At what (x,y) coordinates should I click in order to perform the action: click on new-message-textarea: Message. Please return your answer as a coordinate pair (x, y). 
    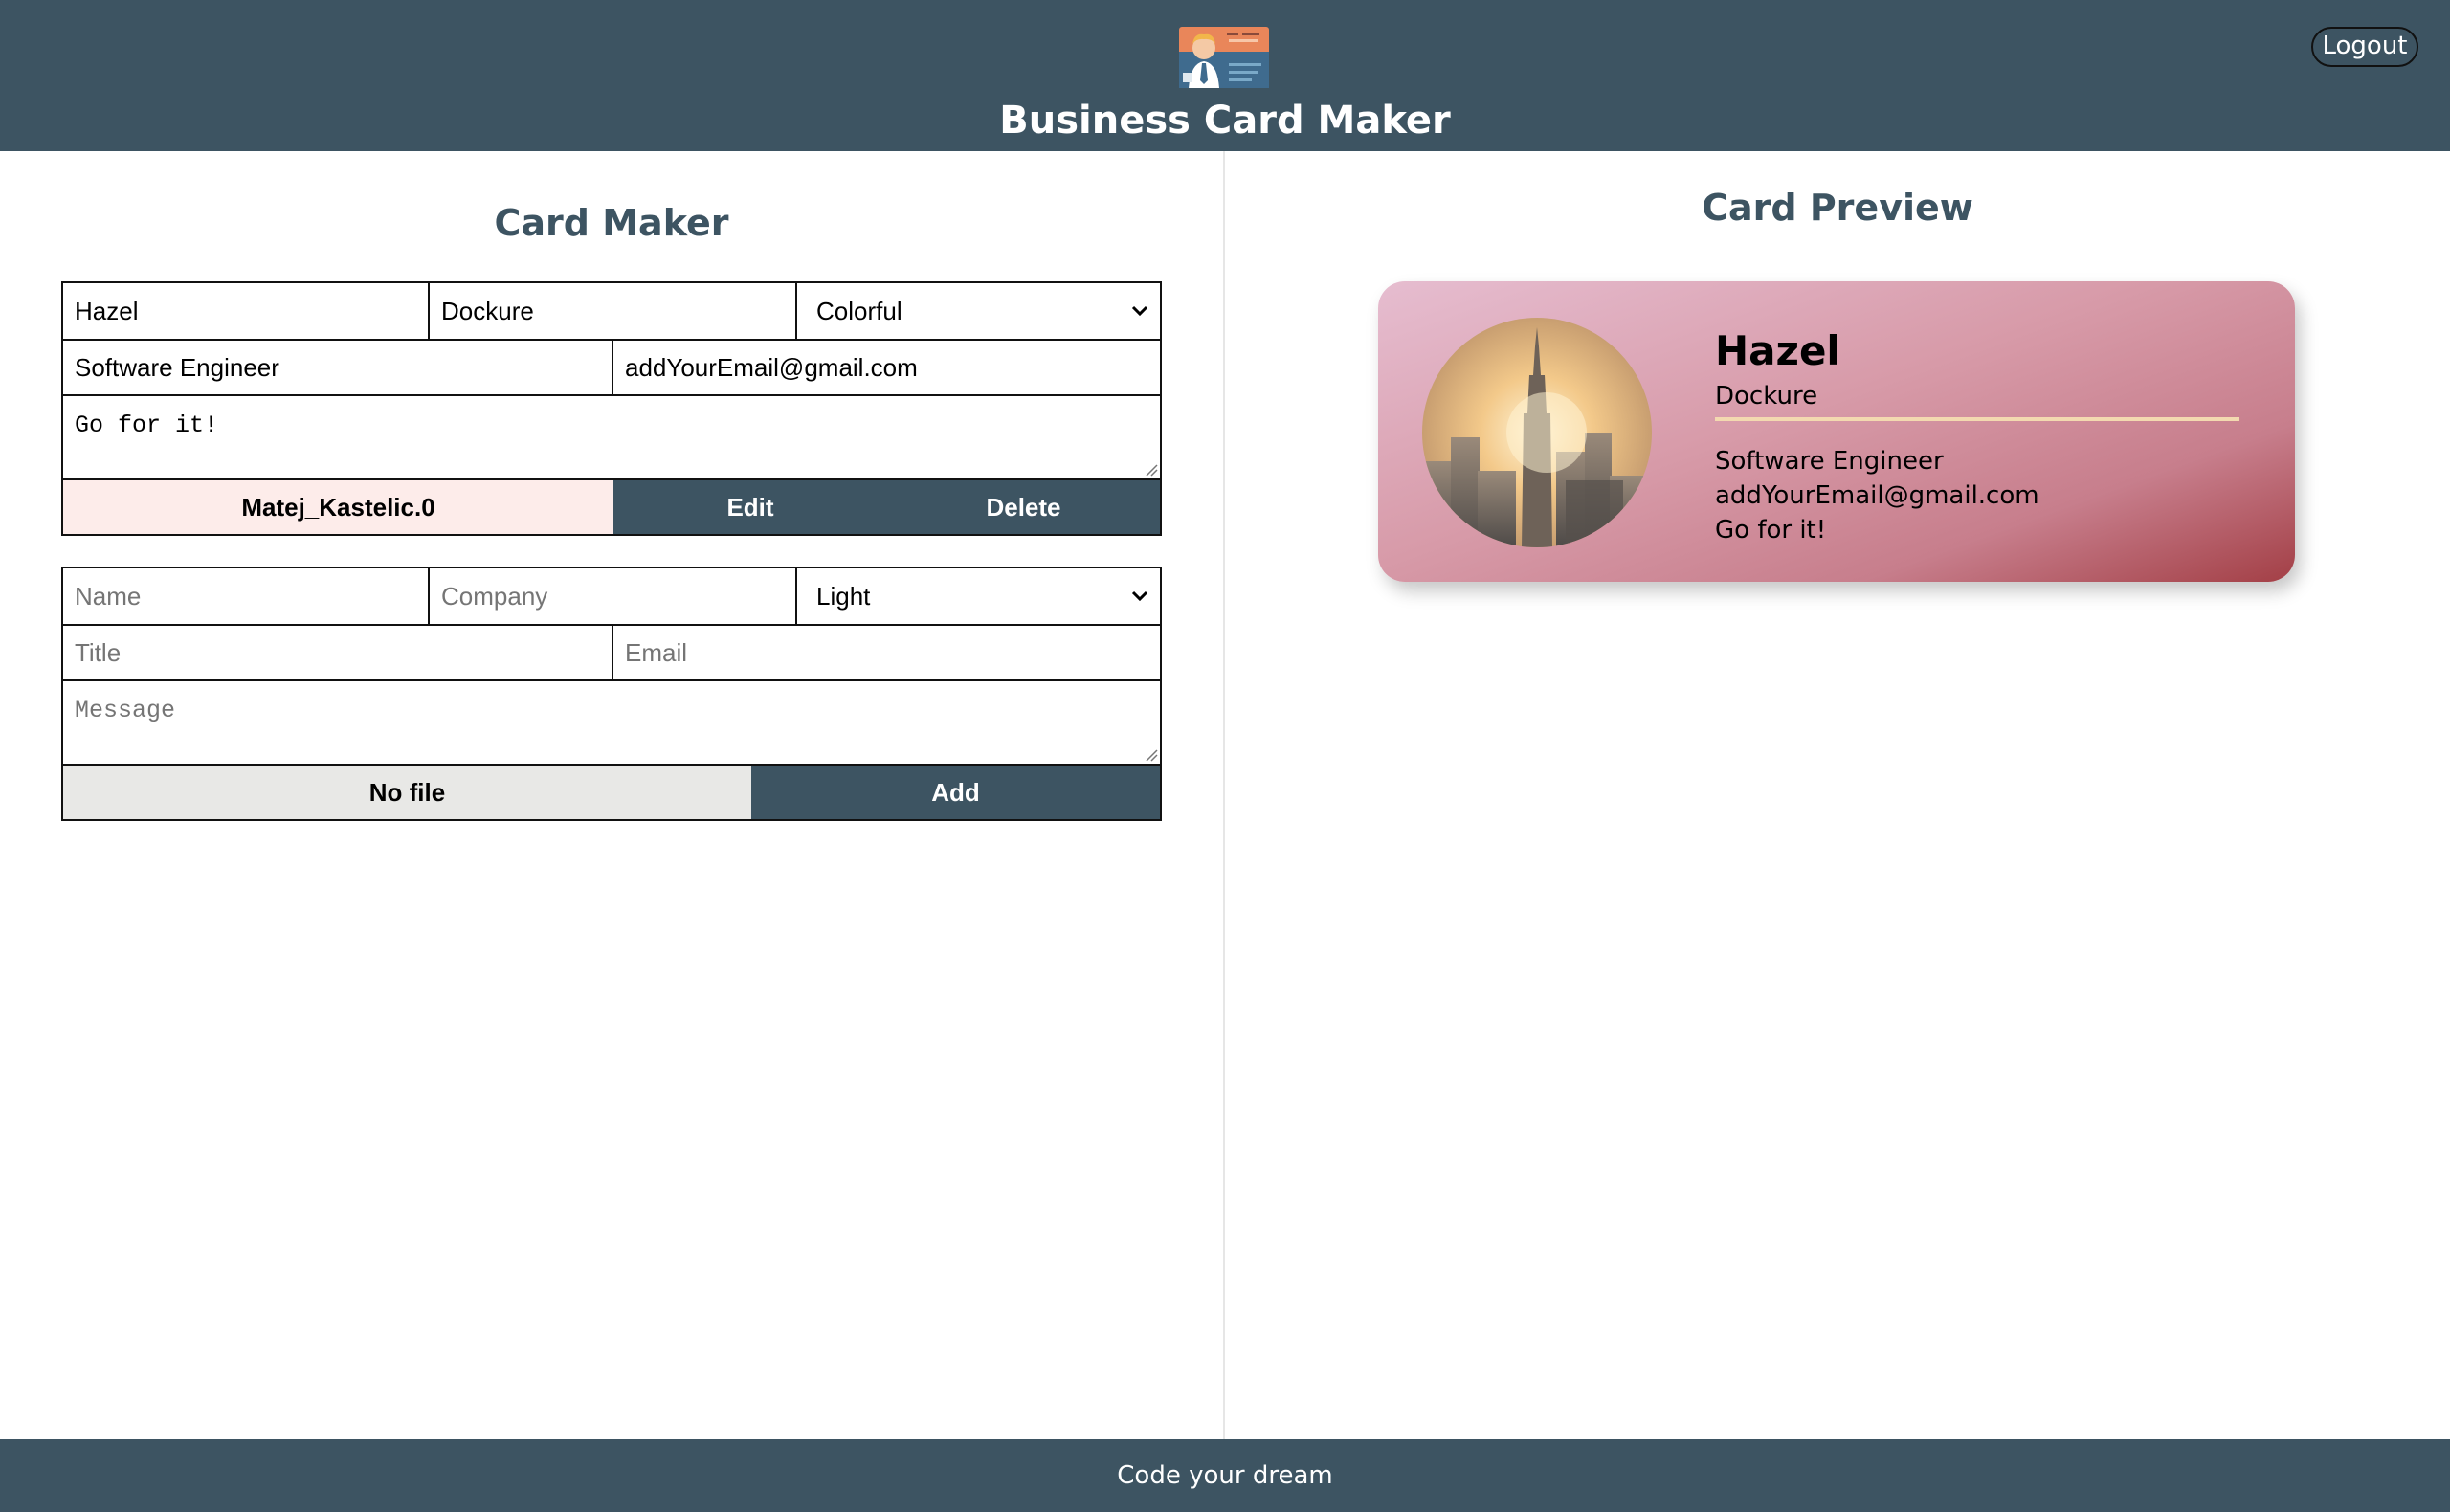
    Looking at the image, I should click on (612, 723).